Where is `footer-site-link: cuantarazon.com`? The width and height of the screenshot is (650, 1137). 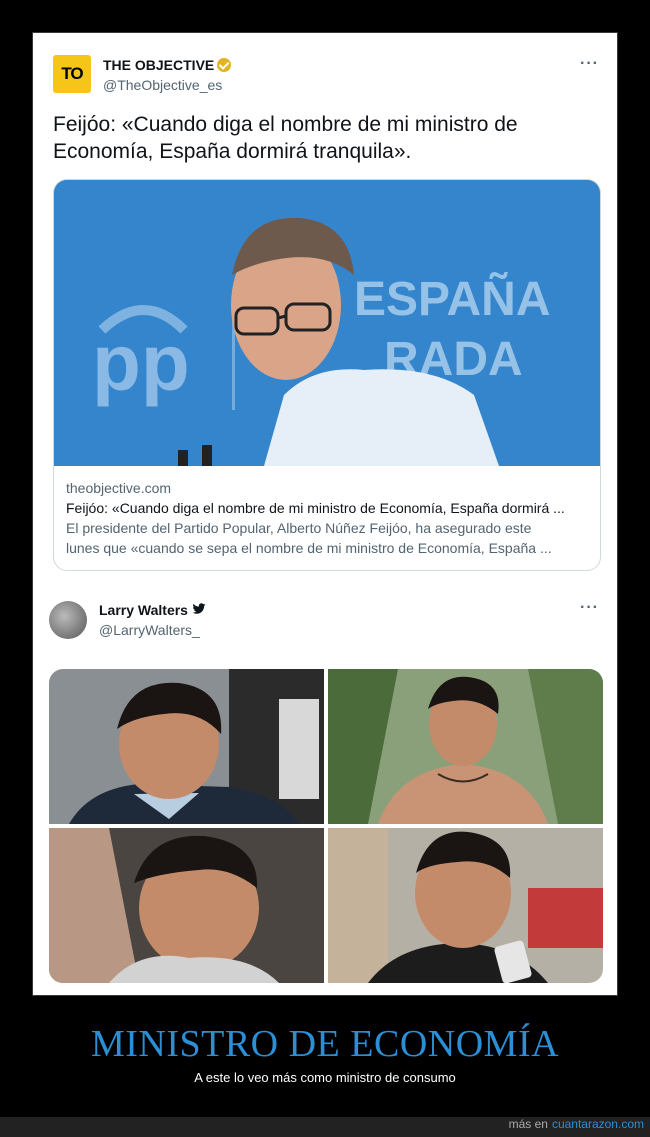
footer-site-link: cuantarazon.com is located at coordinates (601, 1124).